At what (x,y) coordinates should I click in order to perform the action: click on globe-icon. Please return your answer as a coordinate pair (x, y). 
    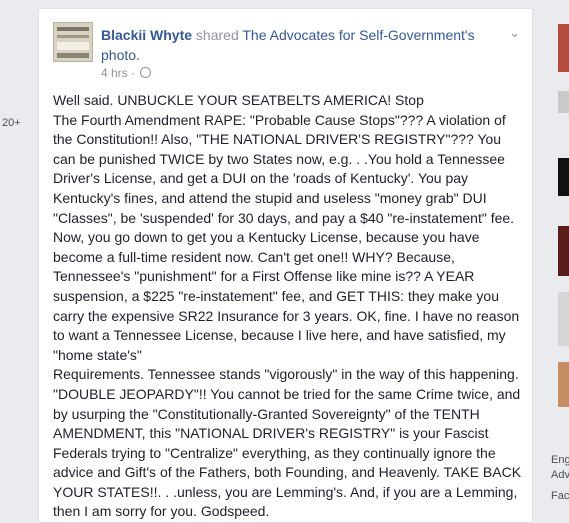
    Looking at the image, I should click on (146, 72).